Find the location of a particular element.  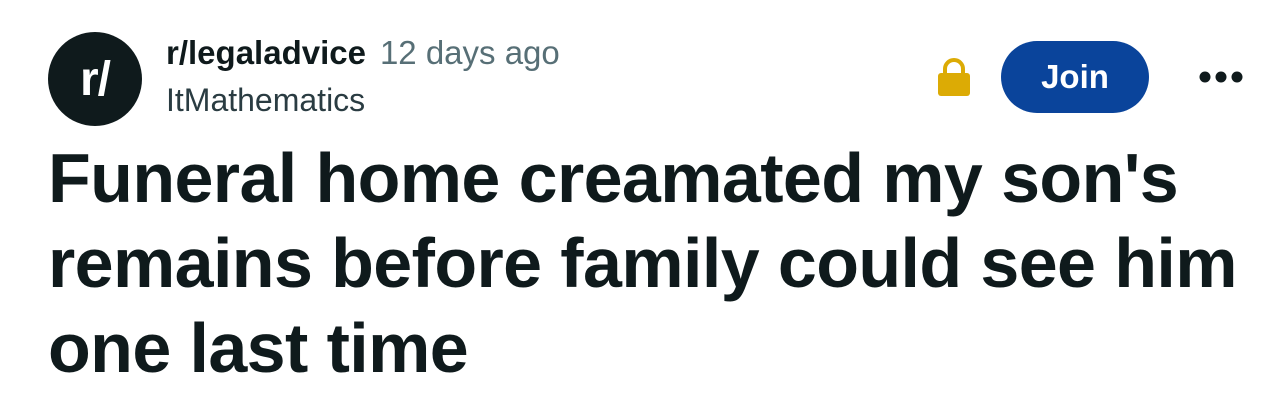

post-timestamp: 12 days ago is located at coordinates (469, 52).